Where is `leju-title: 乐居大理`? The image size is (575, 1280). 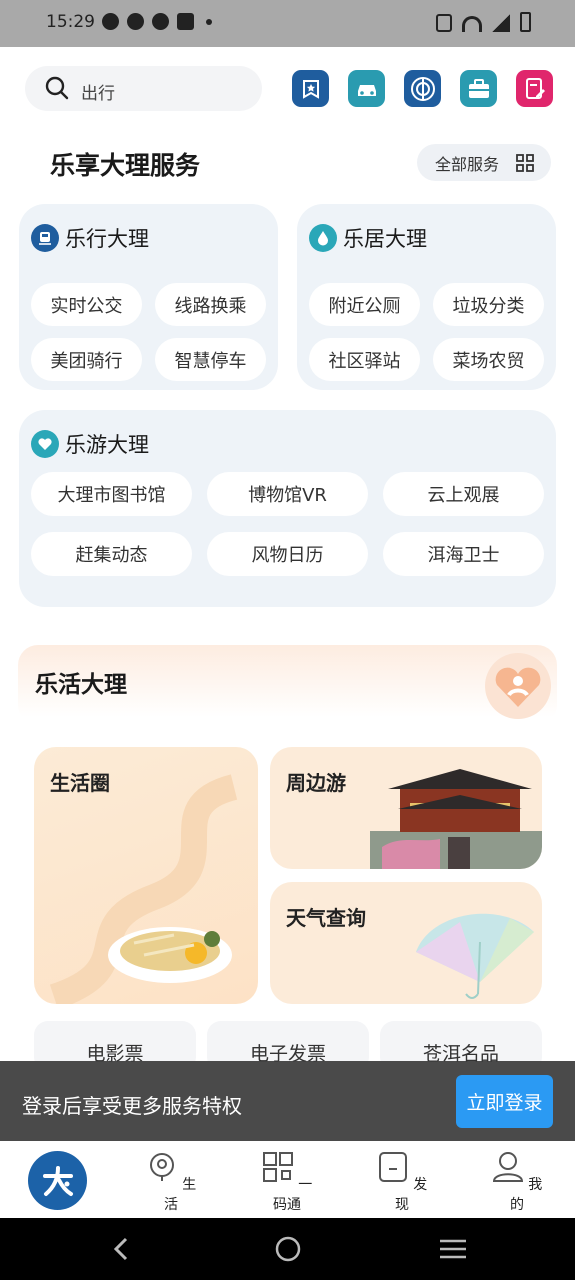 leju-title: 乐居大理 is located at coordinates (385, 239).